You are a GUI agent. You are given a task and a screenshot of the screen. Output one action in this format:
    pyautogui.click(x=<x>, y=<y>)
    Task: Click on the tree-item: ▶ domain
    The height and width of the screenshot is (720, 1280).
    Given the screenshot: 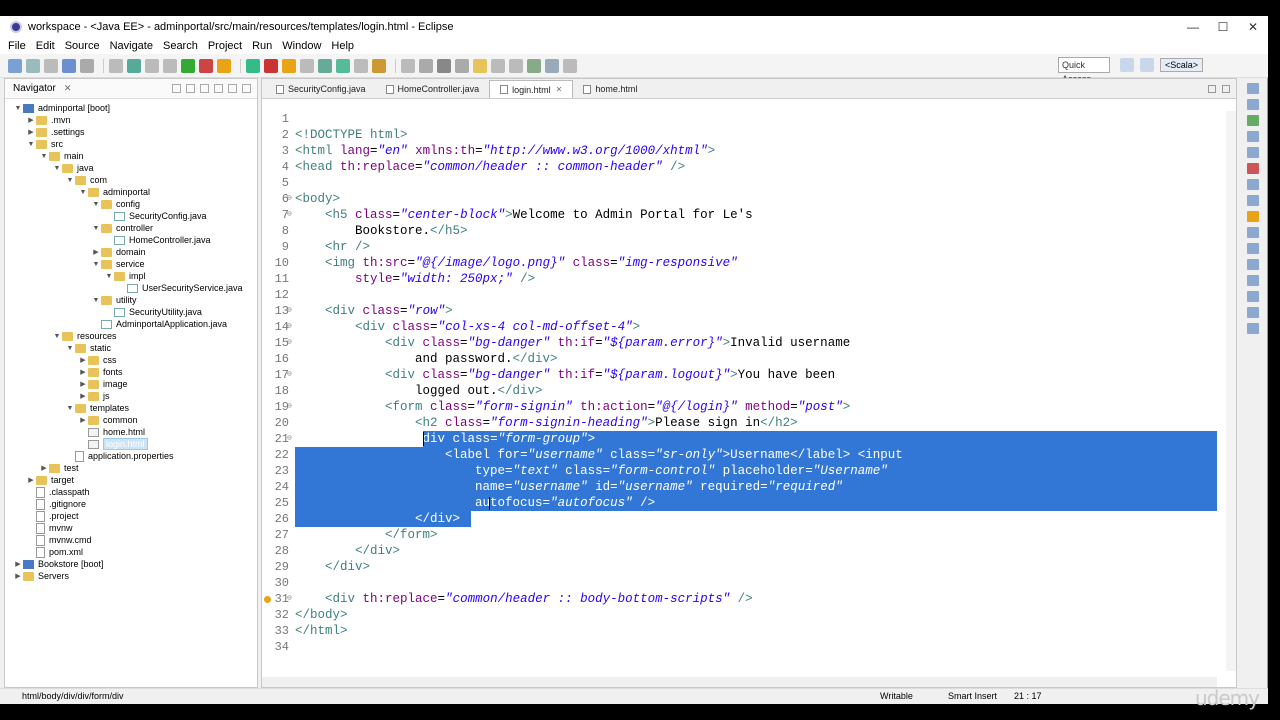 What is the action you would take?
    pyautogui.click(x=118, y=252)
    